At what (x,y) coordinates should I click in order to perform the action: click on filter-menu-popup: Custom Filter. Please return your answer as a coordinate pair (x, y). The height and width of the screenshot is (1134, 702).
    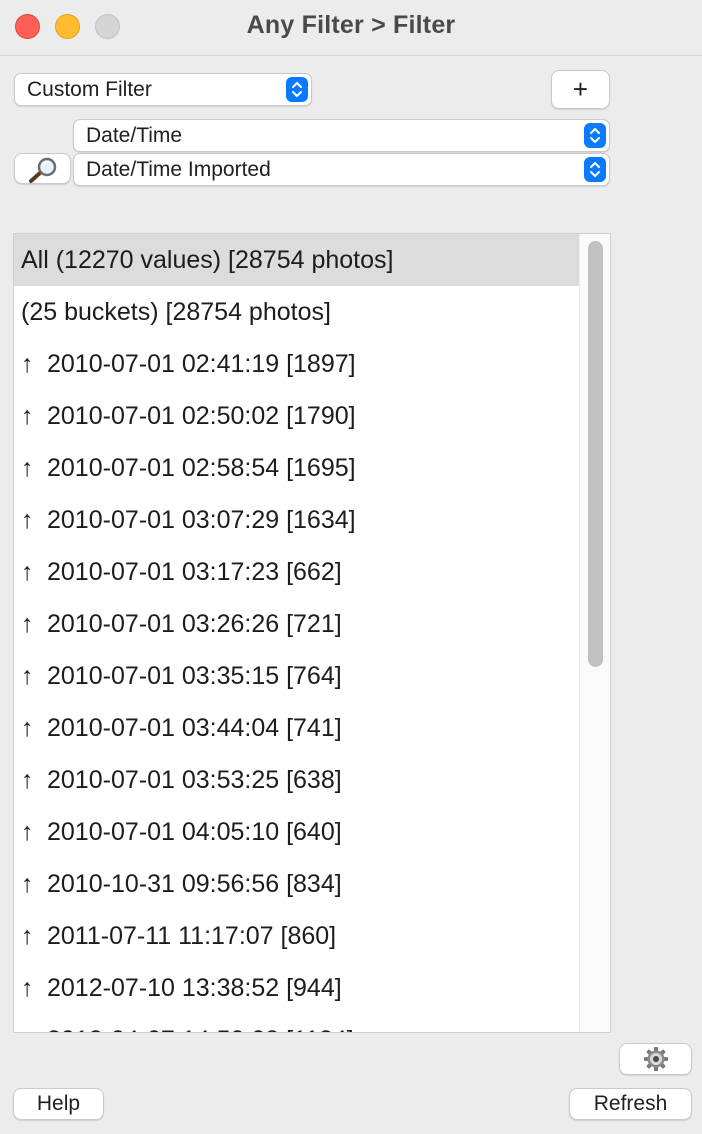
    Looking at the image, I should click on (163, 89).